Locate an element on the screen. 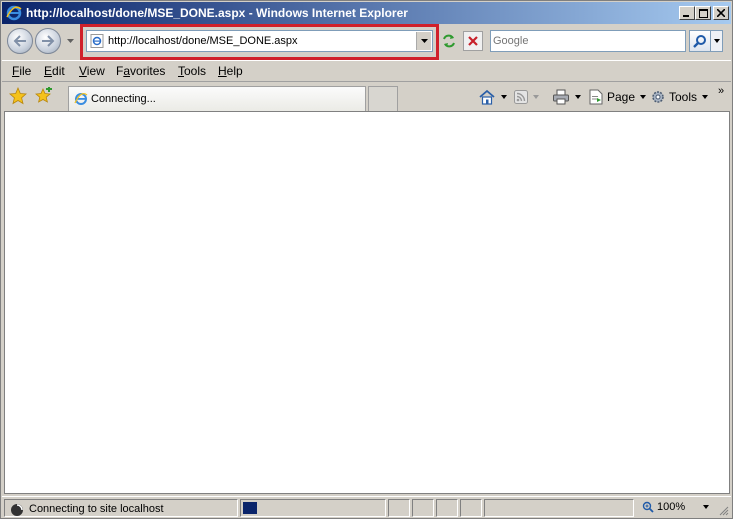  menu-edit: Edit is located at coordinates (54, 71).